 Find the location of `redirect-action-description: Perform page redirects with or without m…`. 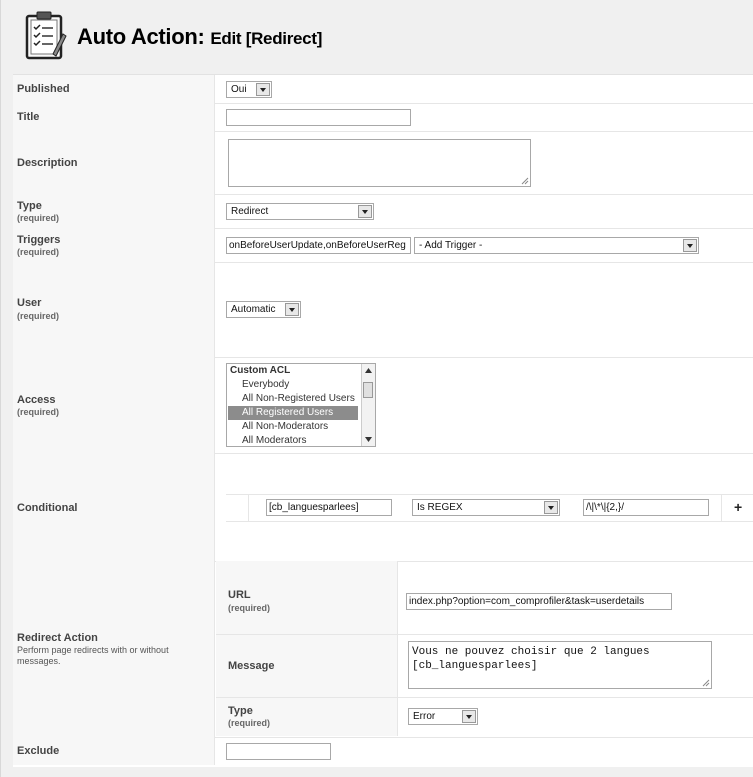

redirect-action-description: Perform page redirects with or without m… is located at coordinates (93, 655).